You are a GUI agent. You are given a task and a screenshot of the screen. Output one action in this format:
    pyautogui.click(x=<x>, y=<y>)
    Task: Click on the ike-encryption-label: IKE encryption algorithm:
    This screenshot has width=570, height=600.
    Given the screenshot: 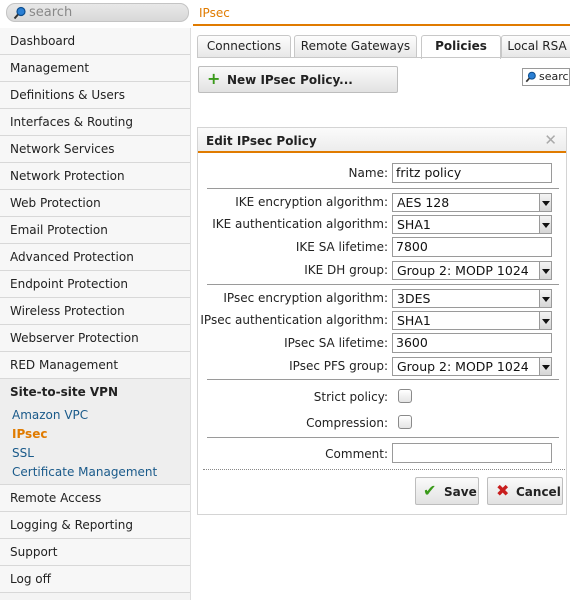 What is the action you would take?
    pyautogui.click(x=311, y=202)
    